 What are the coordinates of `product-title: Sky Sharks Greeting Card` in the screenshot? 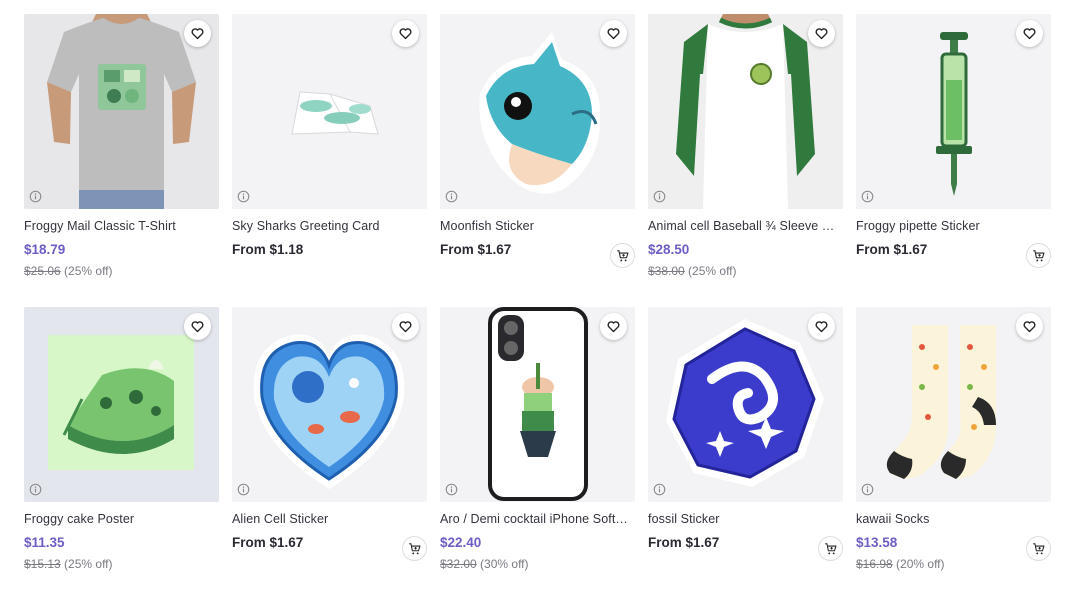 It's located at (327, 226).